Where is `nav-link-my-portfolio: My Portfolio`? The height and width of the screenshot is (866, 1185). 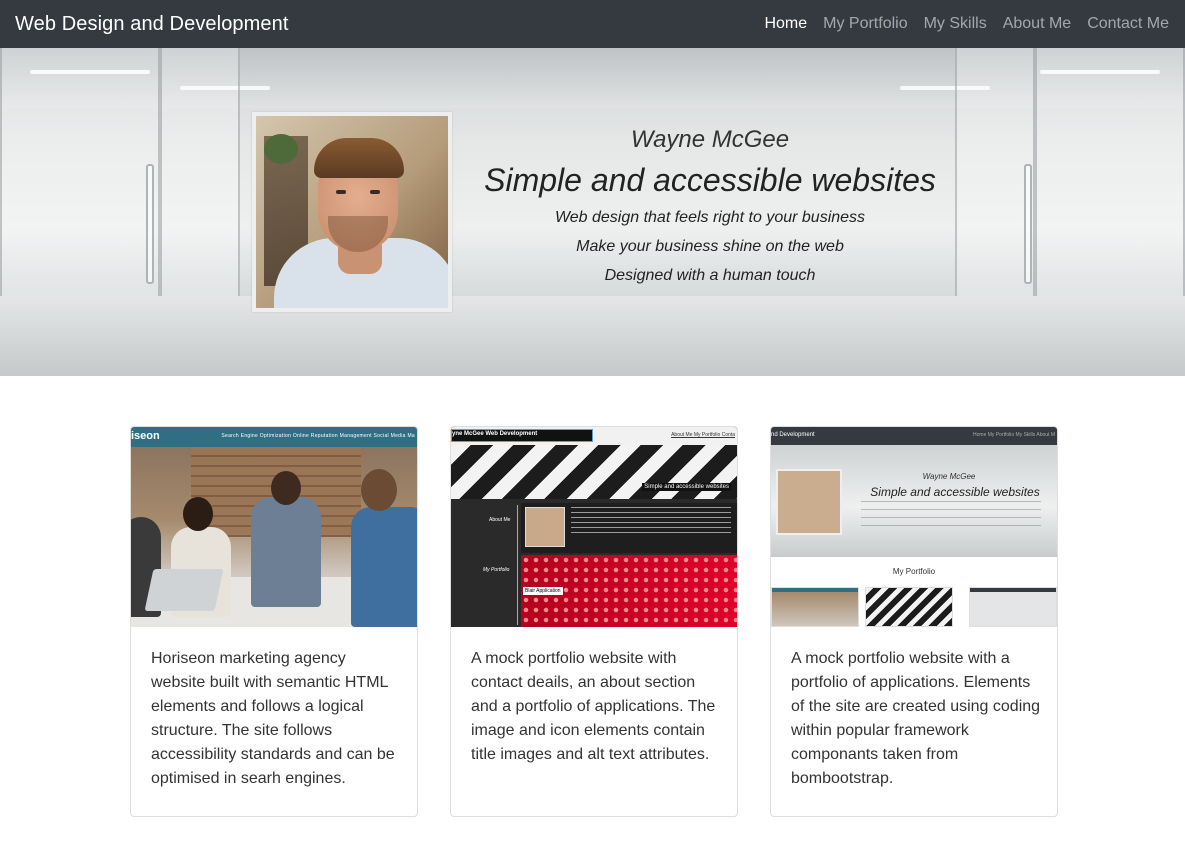
nav-link-my-portfolio: My Portfolio is located at coordinates (865, 24).